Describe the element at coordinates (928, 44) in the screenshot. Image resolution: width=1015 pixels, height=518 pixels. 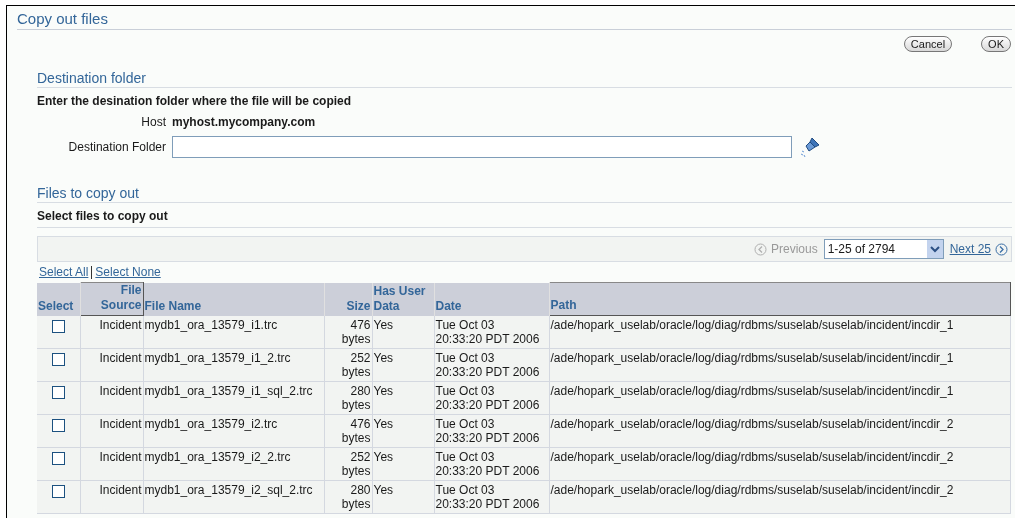
I see `action-button: Cancel` at that location.